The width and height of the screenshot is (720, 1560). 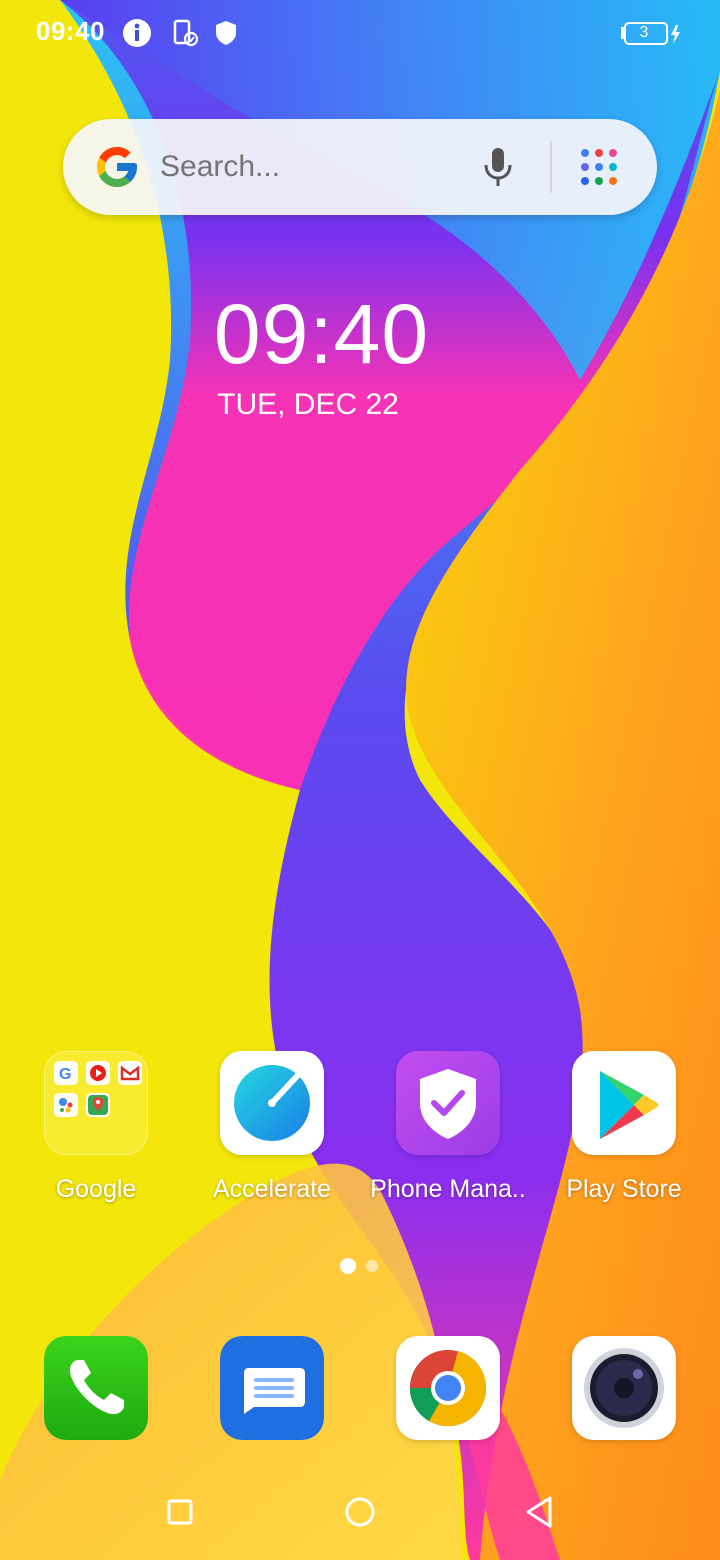 I want to click on mic-icon, so click(x=498, y=167).